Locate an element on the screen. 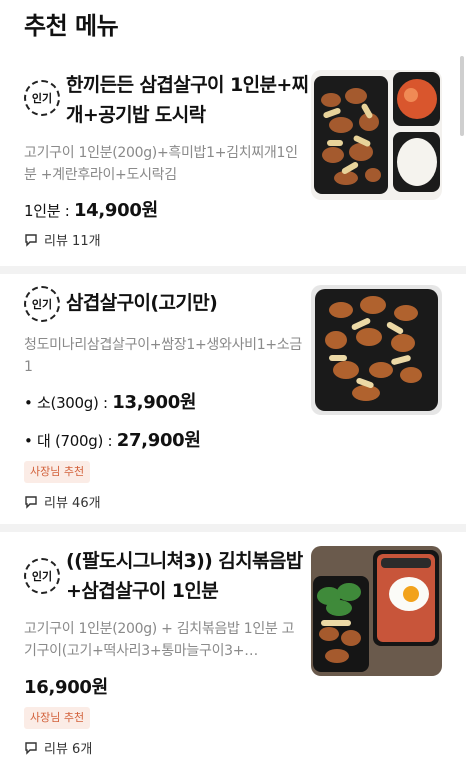 The height and width of the screenshot is (770, 466). price-option: 1인분 : 14,900원 is located at coordinates (91, 209).